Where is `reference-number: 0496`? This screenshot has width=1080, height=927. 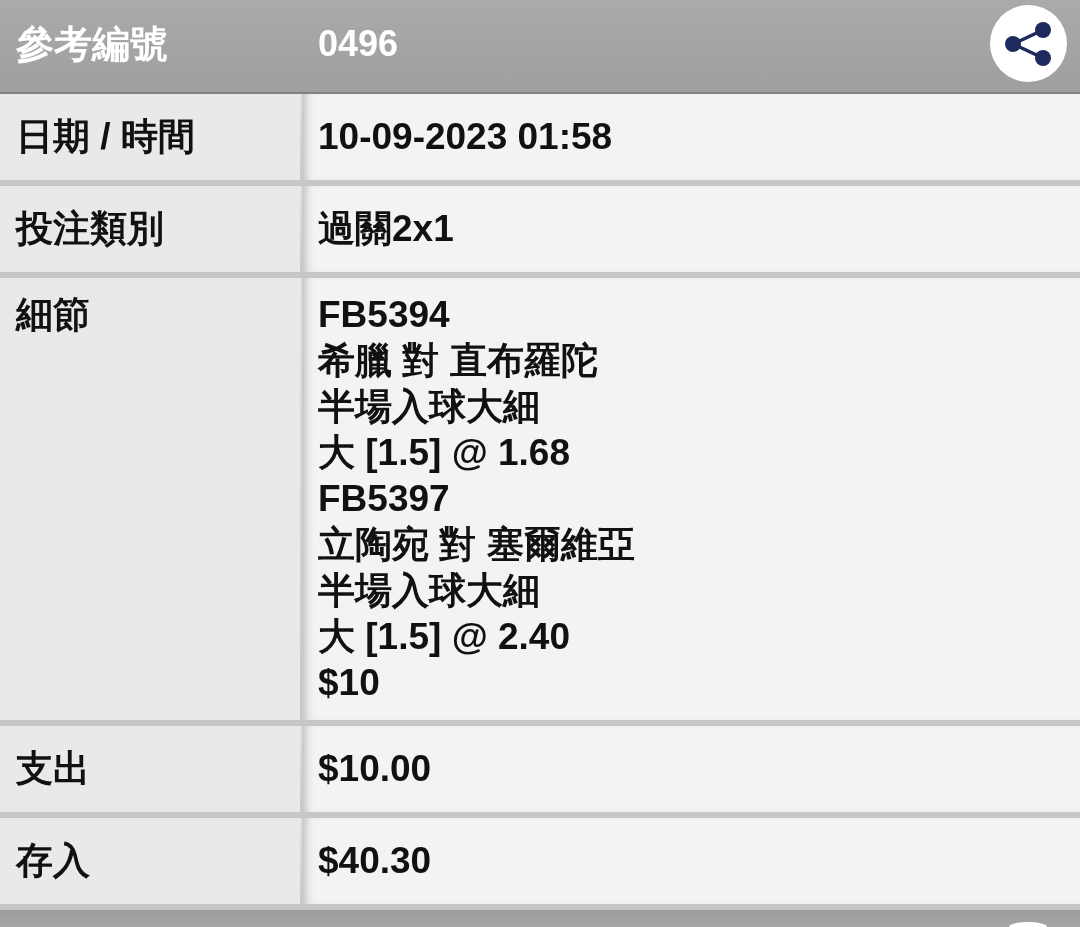 reference-number: 0496 is located at coordinates (358, 44).